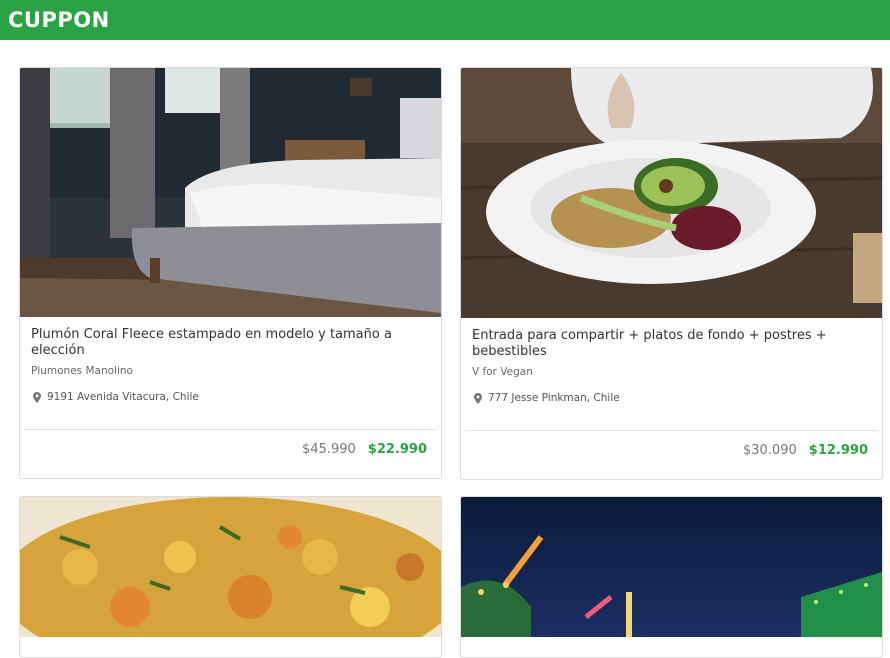  What do you see at coordinates (397, 449) in the screenshot?
I see `discount-price: $22.990` at bounding box center [397, 449].